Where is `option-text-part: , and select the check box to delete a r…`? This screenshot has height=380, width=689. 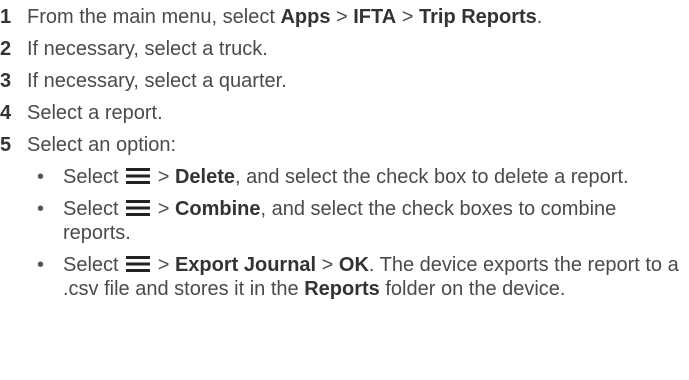
option-text-part: , and select the check box to delete a r… is located at coordinates (431, 177).